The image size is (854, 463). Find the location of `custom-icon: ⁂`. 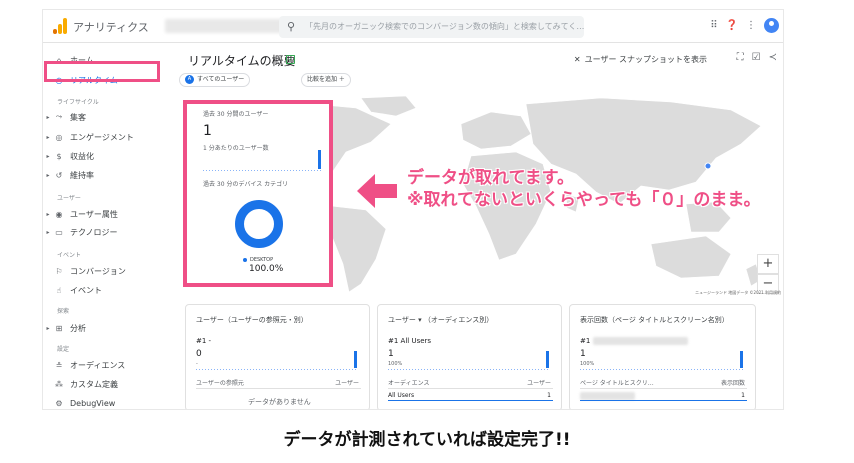

custom-icon: ⁂ is located at coordinates (59, 384).